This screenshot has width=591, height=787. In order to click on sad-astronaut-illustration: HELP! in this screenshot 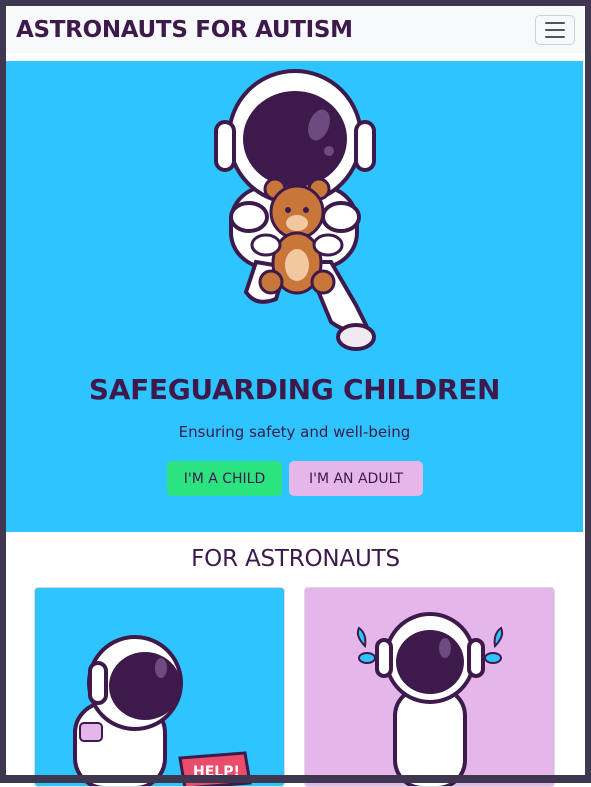, I will do `click(162, 710)`.